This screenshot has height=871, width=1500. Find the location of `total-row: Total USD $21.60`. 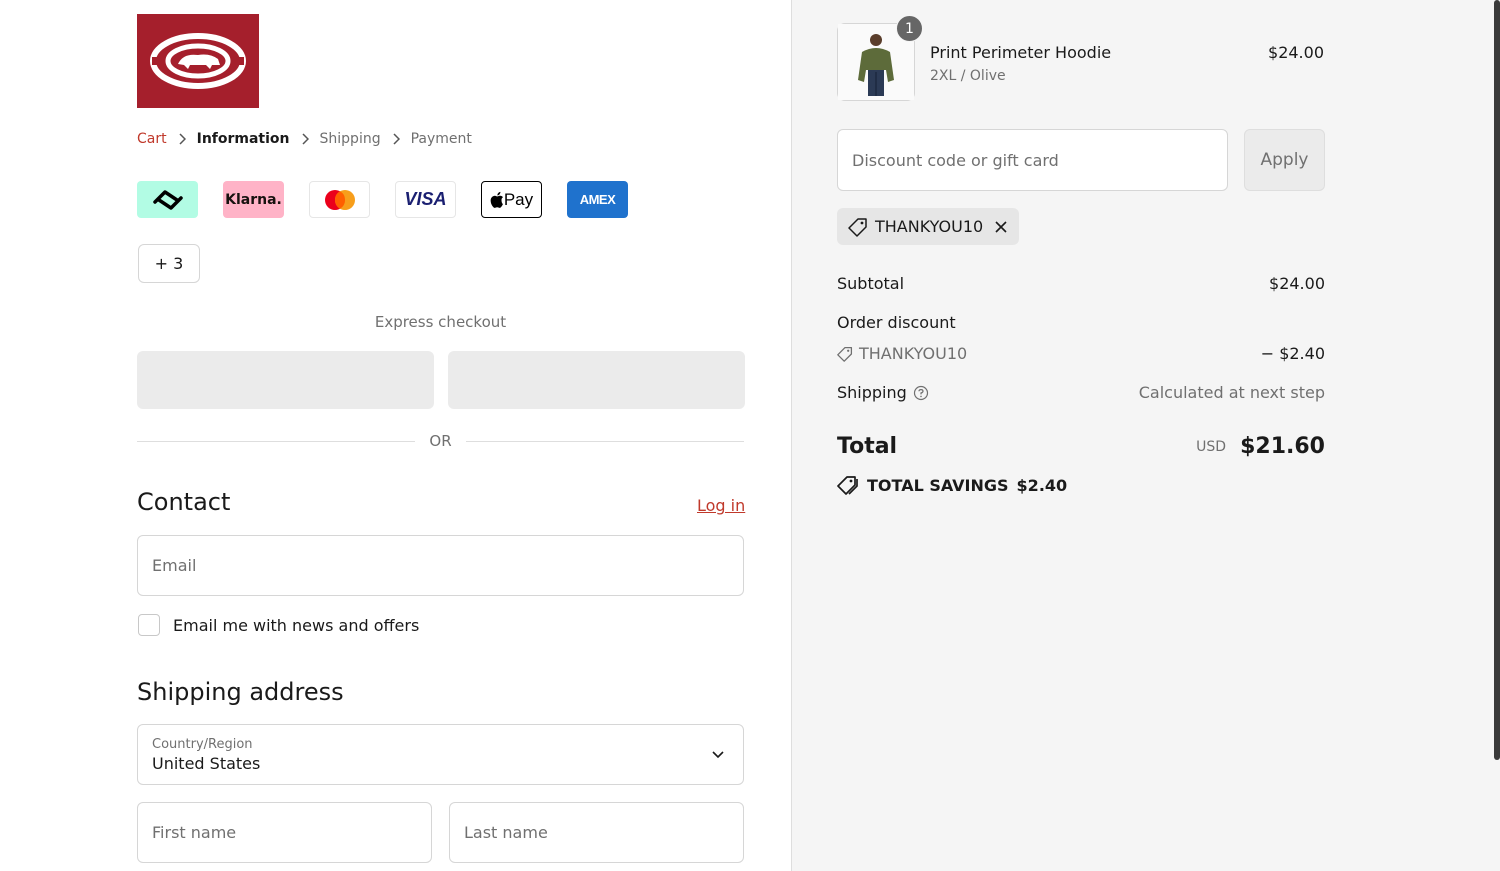

total-row: Total USD $21.60 is located at coordinates (1081, 446).